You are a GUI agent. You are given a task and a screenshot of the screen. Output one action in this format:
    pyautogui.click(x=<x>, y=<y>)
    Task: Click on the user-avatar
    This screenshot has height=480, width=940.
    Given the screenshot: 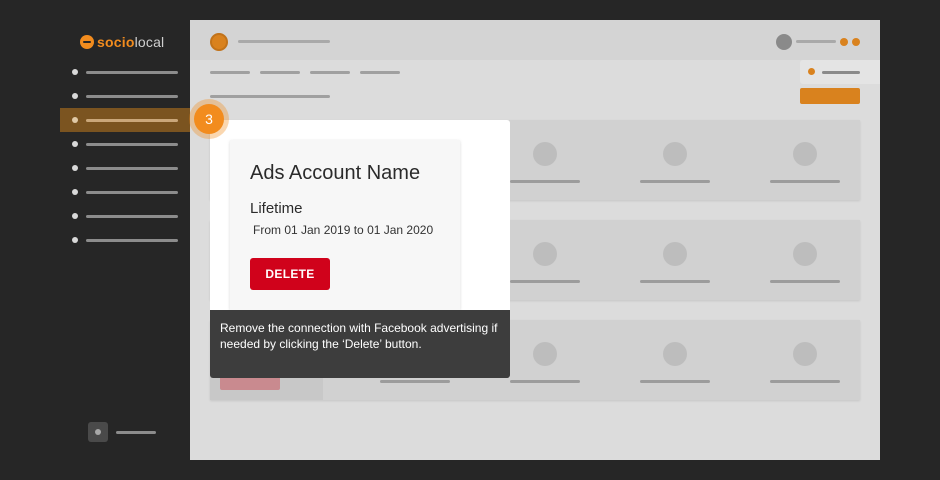 What is the action you would take?
    pyautogui.click(x=784, y=42)
    